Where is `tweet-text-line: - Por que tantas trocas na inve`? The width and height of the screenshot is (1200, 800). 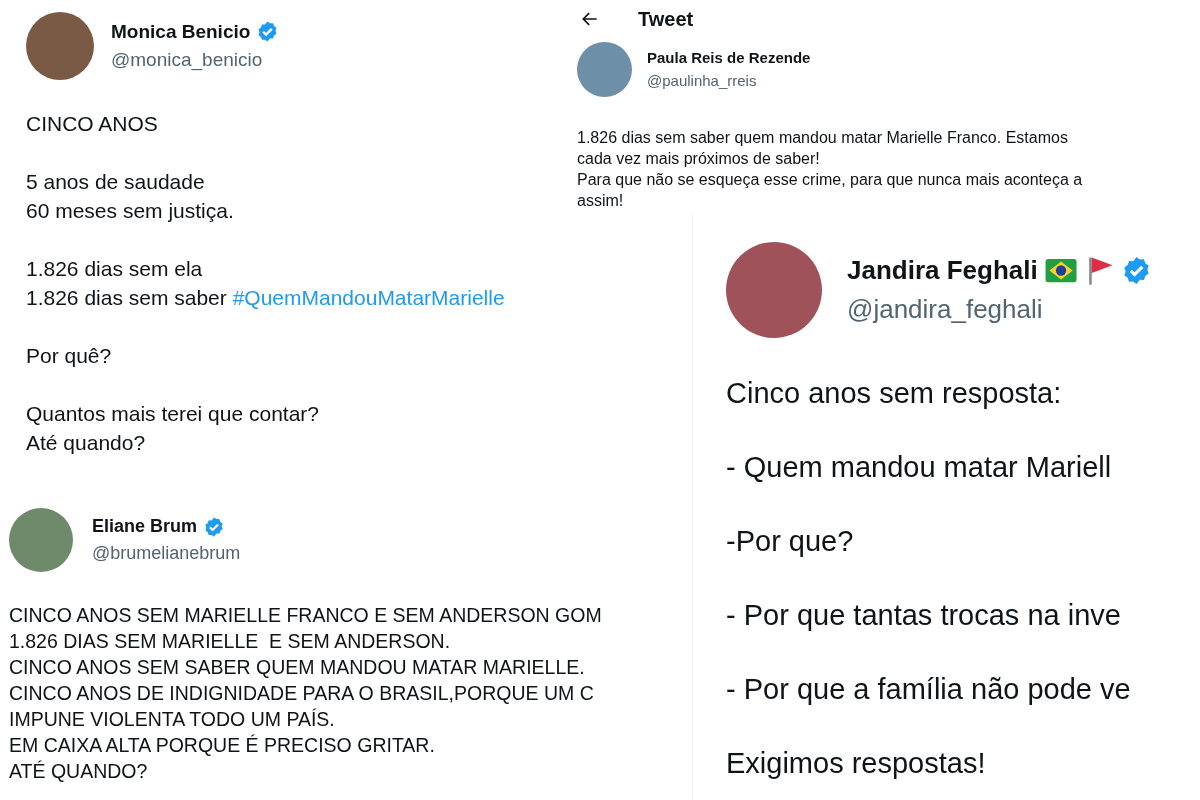 tweet-text-line: - Por que tantas trocas na inve is located at coordinates (923, 615).